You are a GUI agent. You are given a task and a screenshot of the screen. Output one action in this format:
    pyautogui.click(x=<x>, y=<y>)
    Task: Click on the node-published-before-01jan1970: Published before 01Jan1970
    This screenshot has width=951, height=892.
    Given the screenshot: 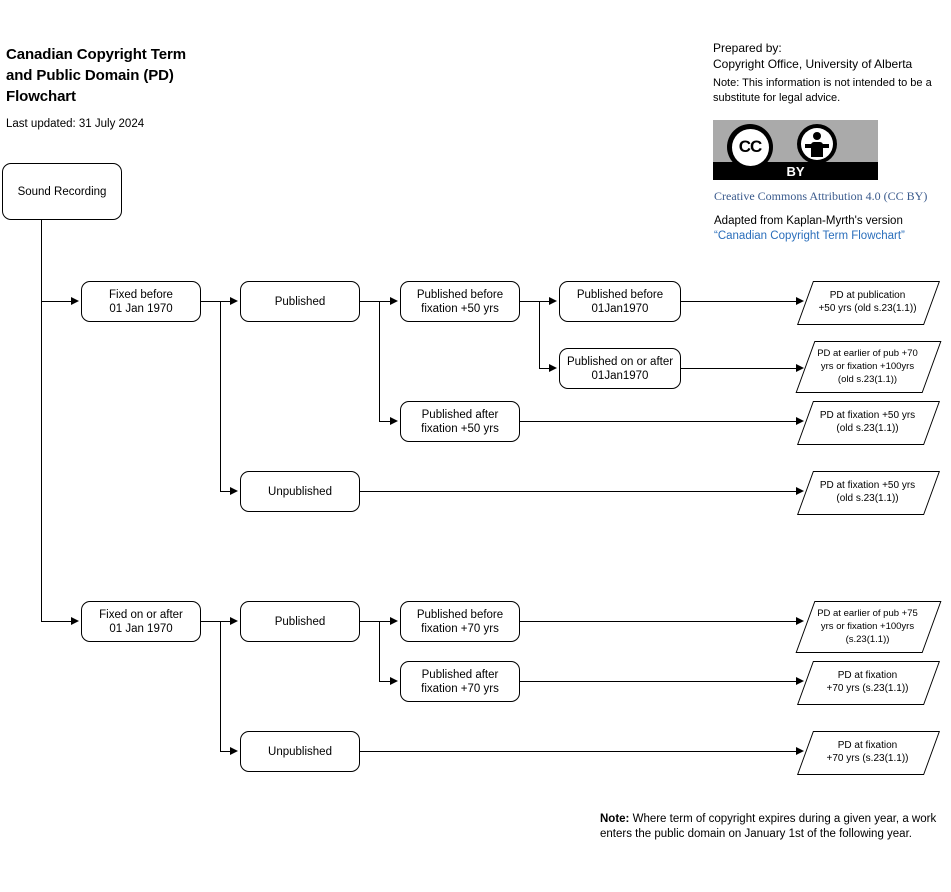 What is the action you would take?
    pyautogui.click(x=620, y=301)
    